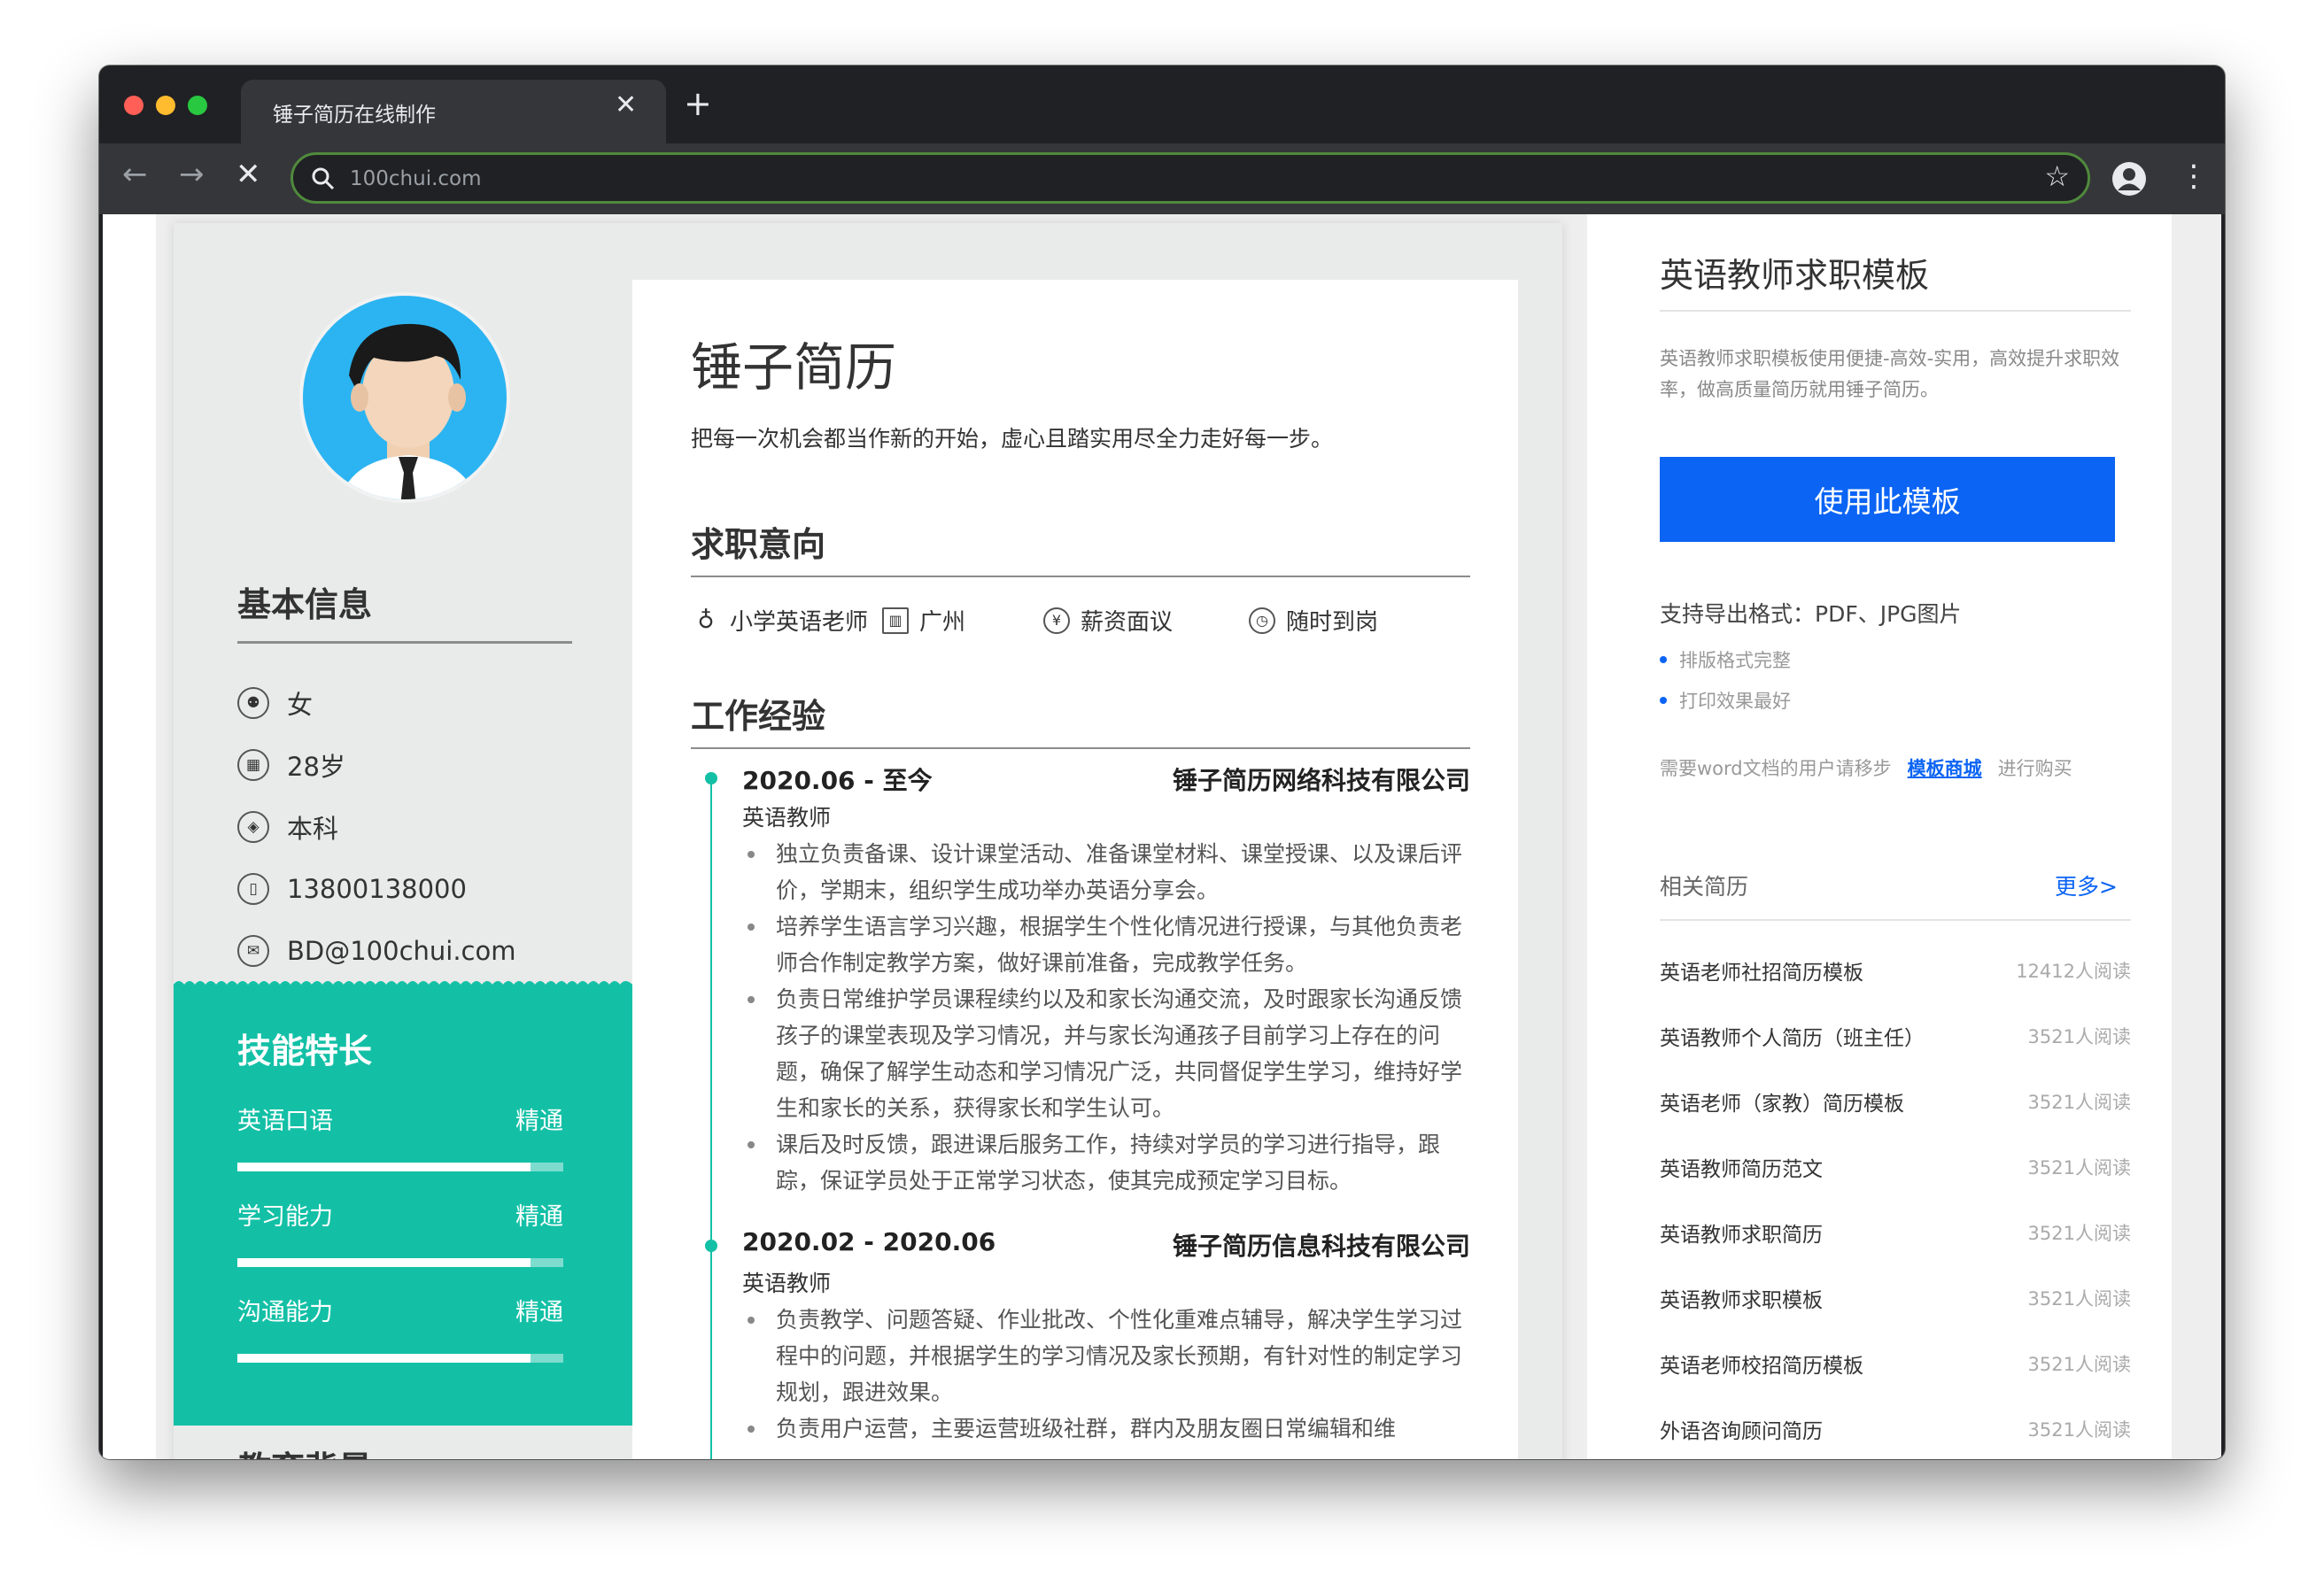  Describe the element at coordinates (1735, 701) in the screenshot. I see `feature-text: 打印效果最好` at that location.